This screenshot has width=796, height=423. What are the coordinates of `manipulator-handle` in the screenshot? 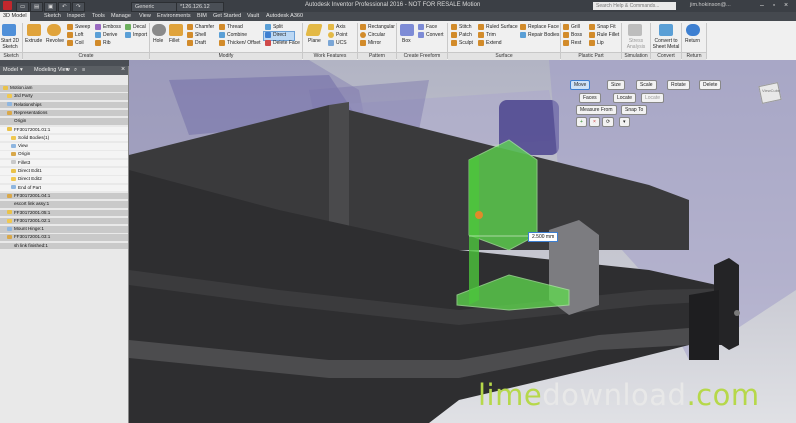 It's located at (479, 215).